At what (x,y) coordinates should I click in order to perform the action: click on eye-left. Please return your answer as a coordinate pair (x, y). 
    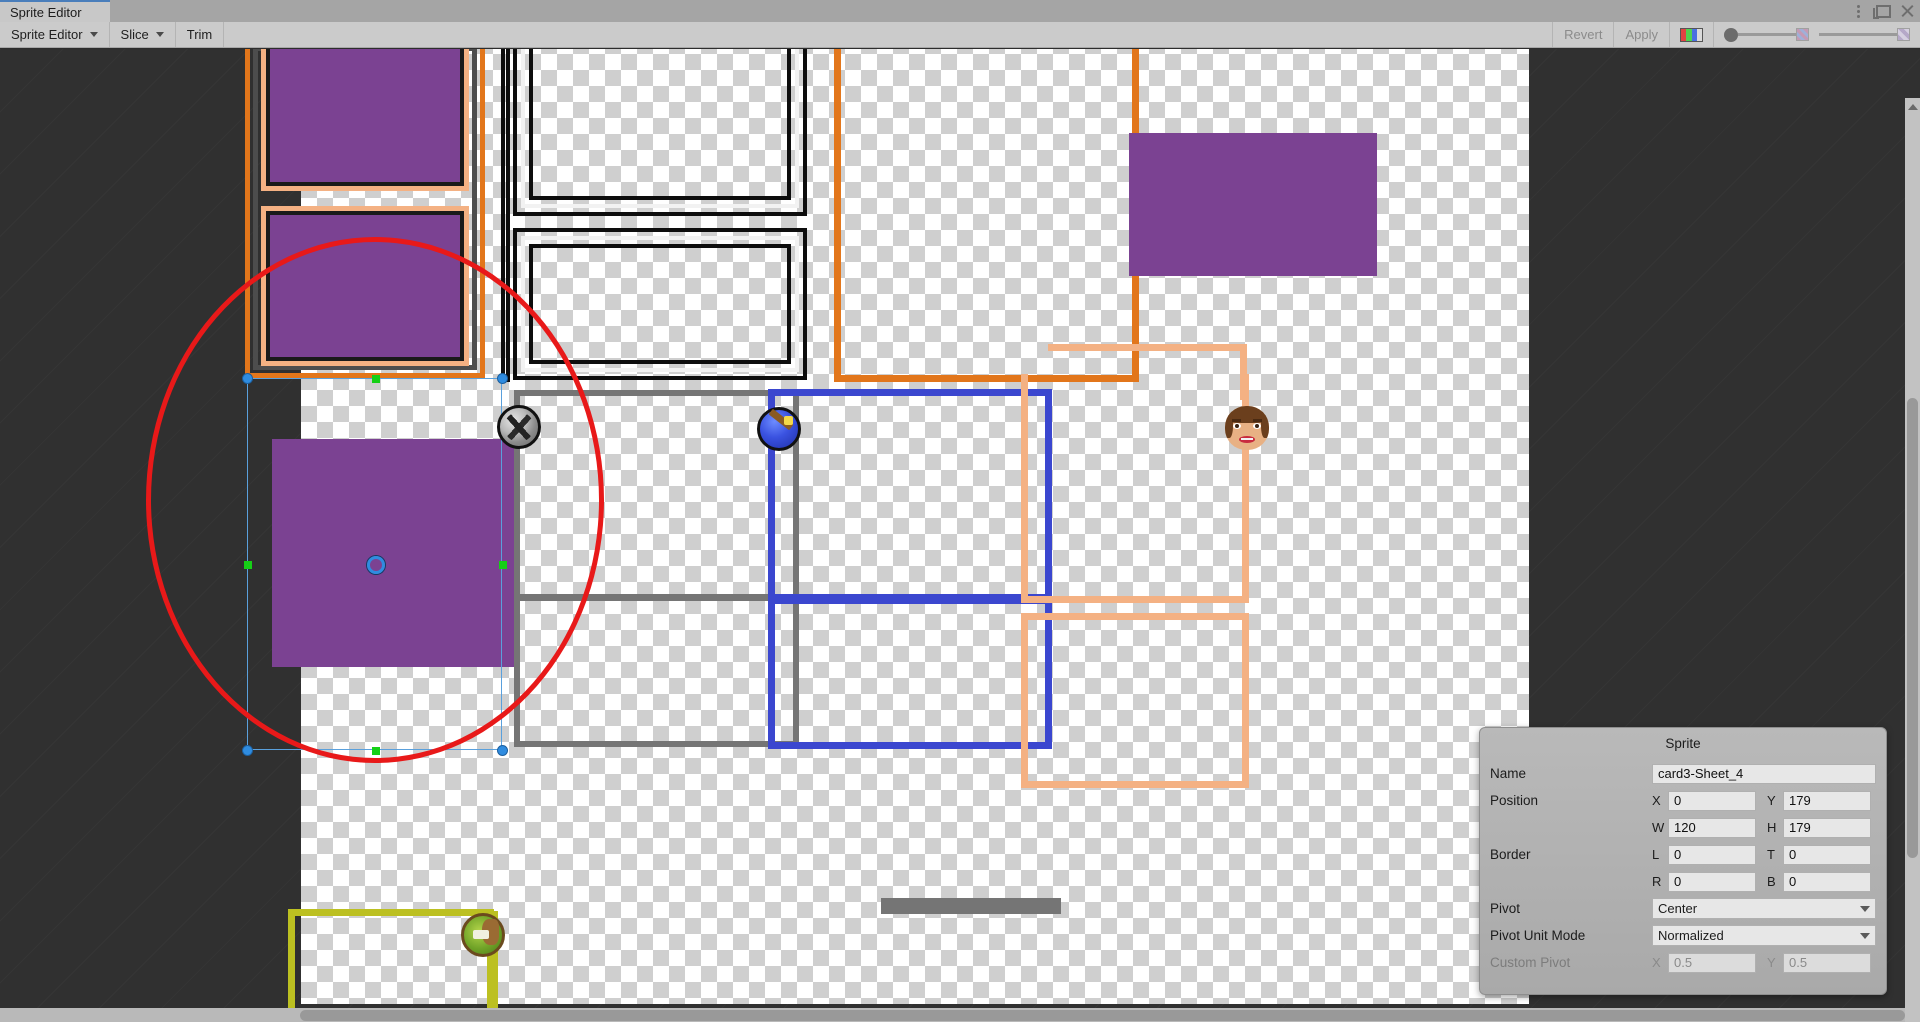
    Looking at the image, I should click on (1237, 426).